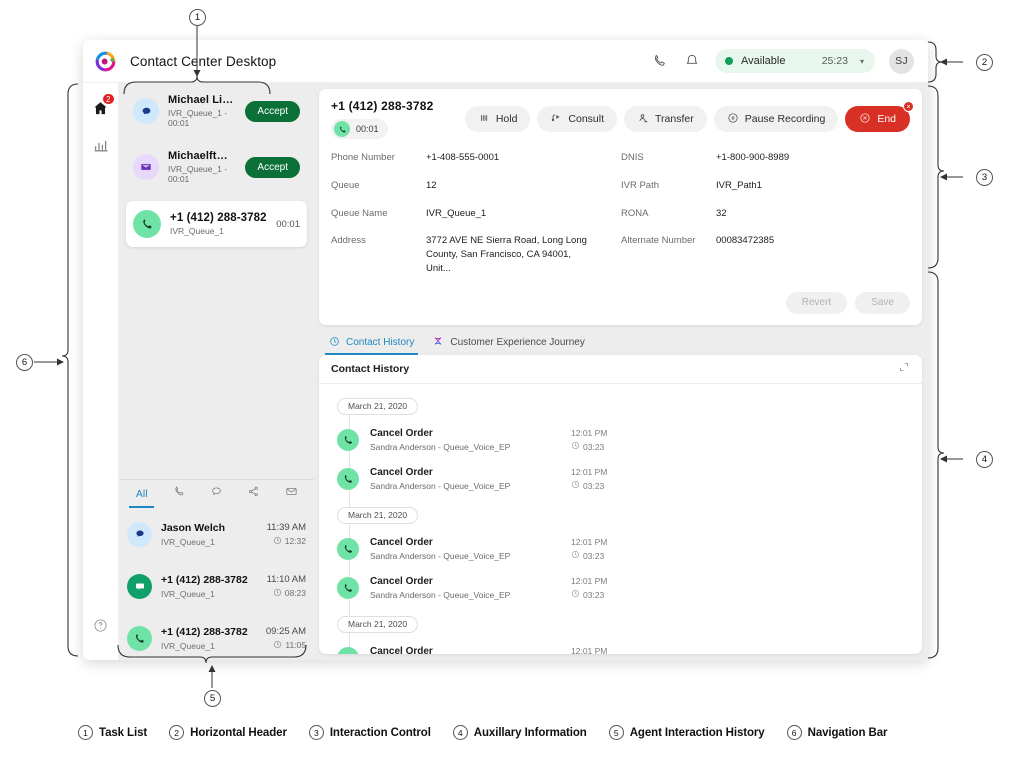 The height and width of the screenshot is (759, 1011). I want to click on history-tab-calls, so click(178, 494).